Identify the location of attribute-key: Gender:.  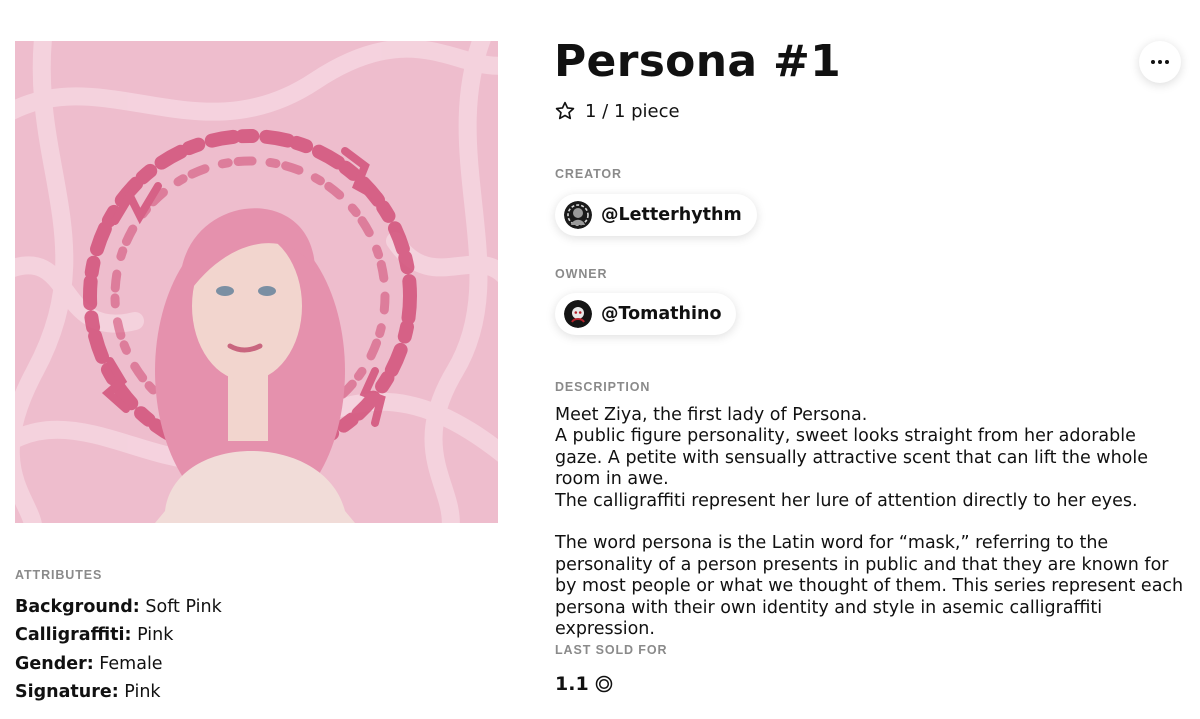
(54, 663).